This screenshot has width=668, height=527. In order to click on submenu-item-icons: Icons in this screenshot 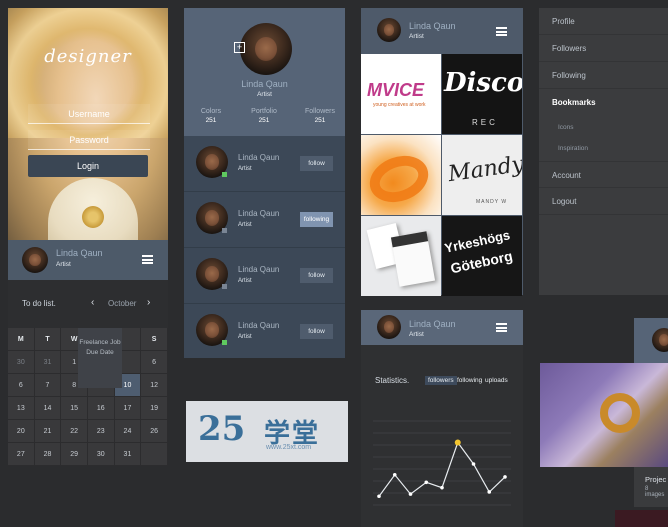, I will do `click(566, 127)`.